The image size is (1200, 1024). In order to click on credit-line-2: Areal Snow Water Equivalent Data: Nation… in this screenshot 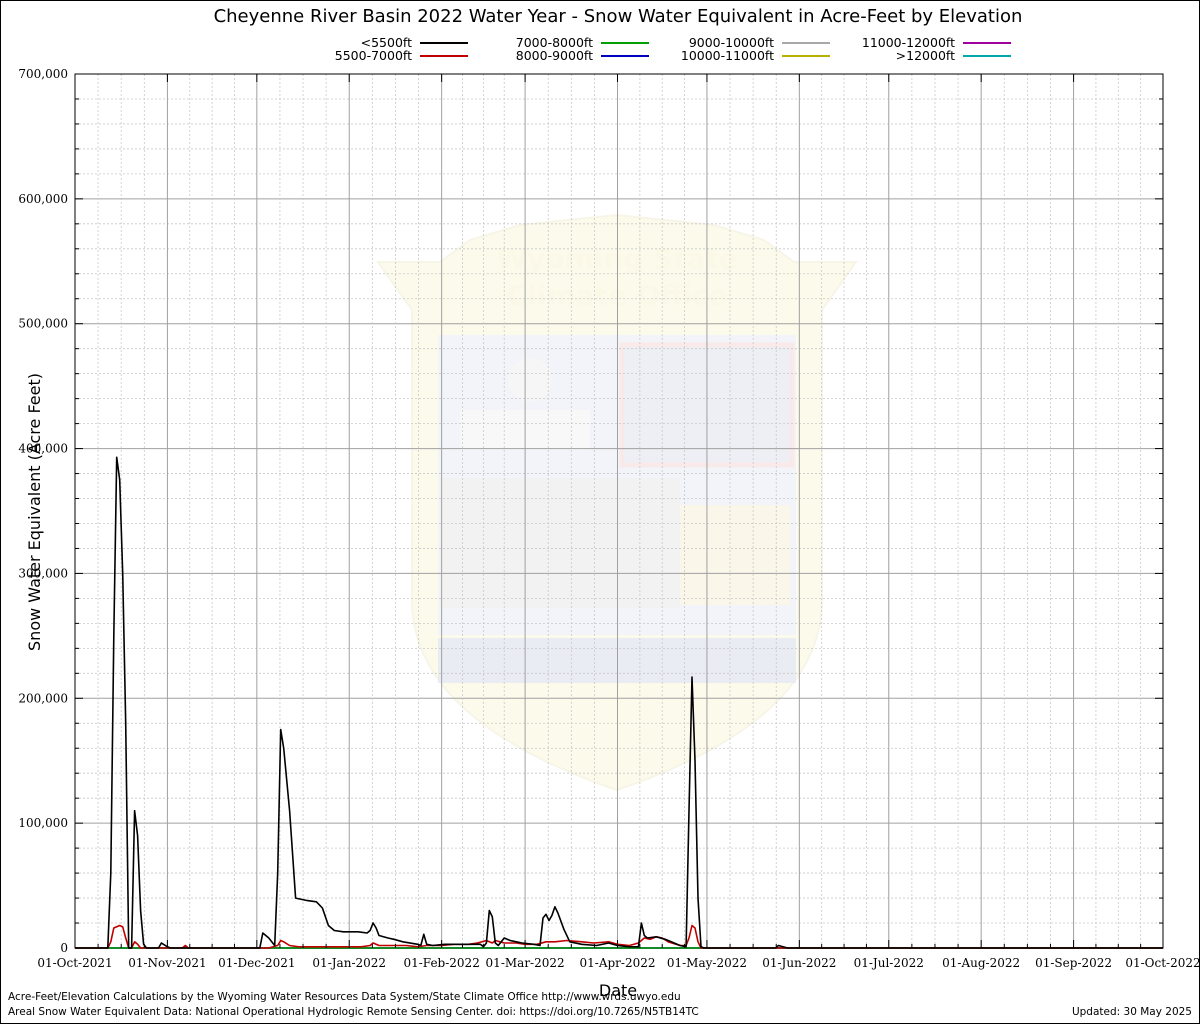, I will do `click(353, 1012)`.